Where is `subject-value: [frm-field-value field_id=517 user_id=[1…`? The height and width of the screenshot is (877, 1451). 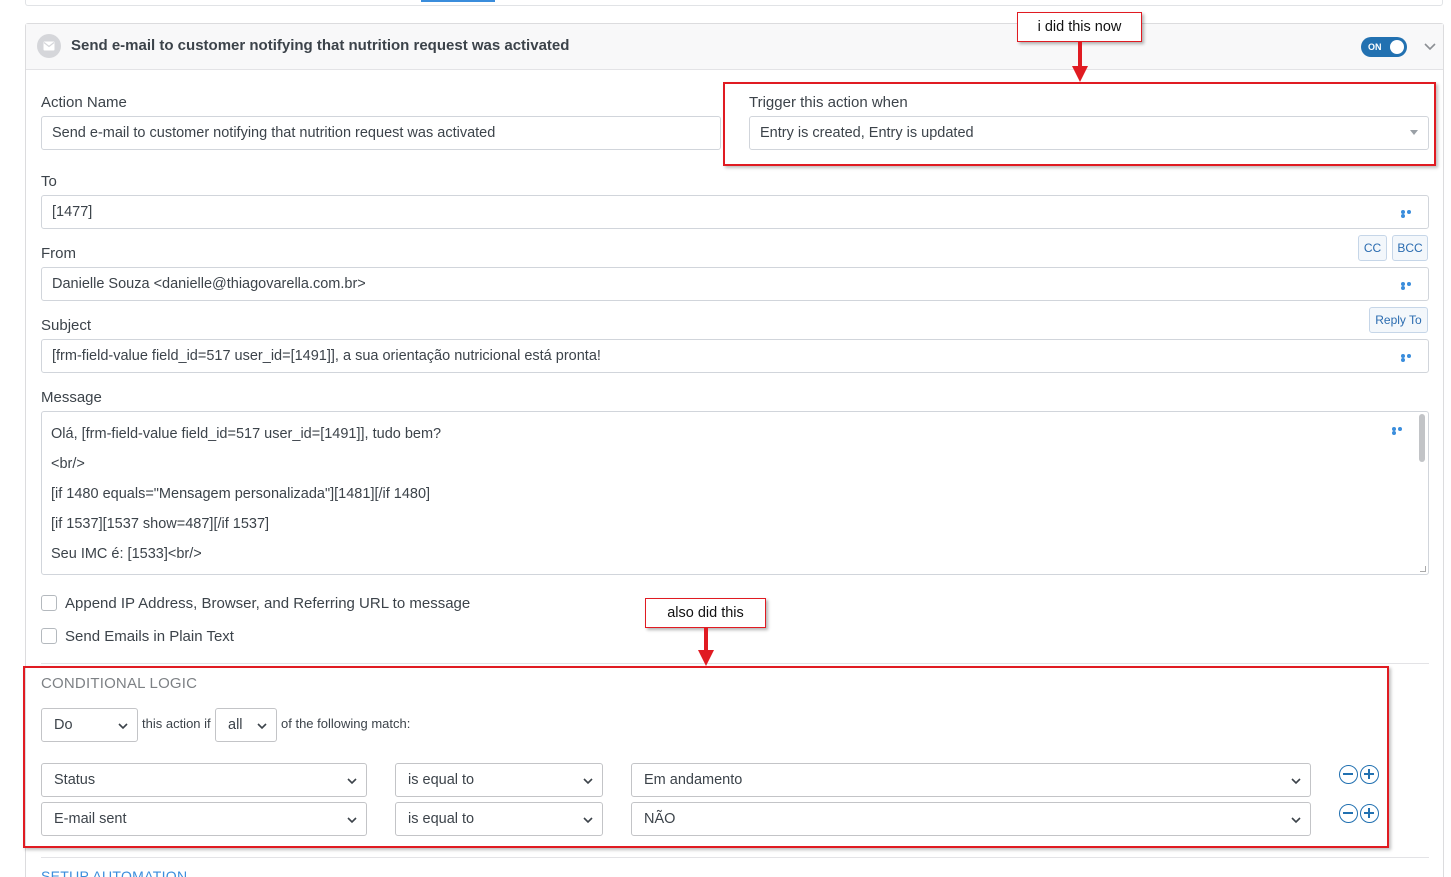
subject-value: [frm-field-value field_id=517 user_id=[1… is located at coordinates (326, 356).